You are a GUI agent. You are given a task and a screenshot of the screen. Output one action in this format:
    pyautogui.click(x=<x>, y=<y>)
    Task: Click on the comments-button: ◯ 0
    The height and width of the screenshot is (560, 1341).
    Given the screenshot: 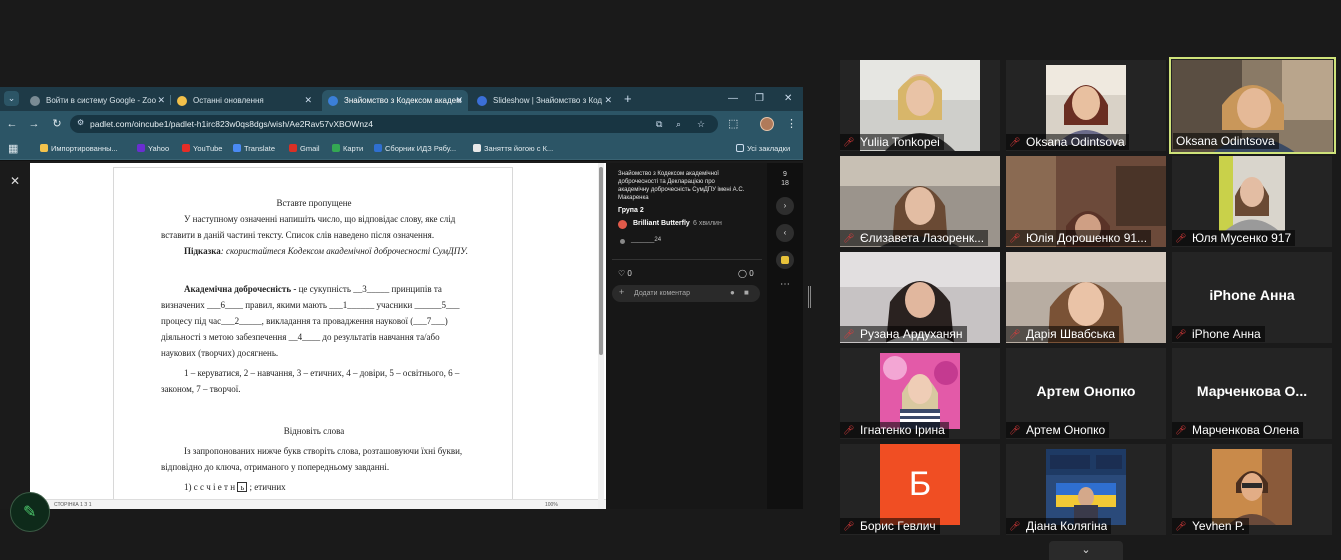 What is the action you would take?
    pyautogui.click(x=746, y=273)
    